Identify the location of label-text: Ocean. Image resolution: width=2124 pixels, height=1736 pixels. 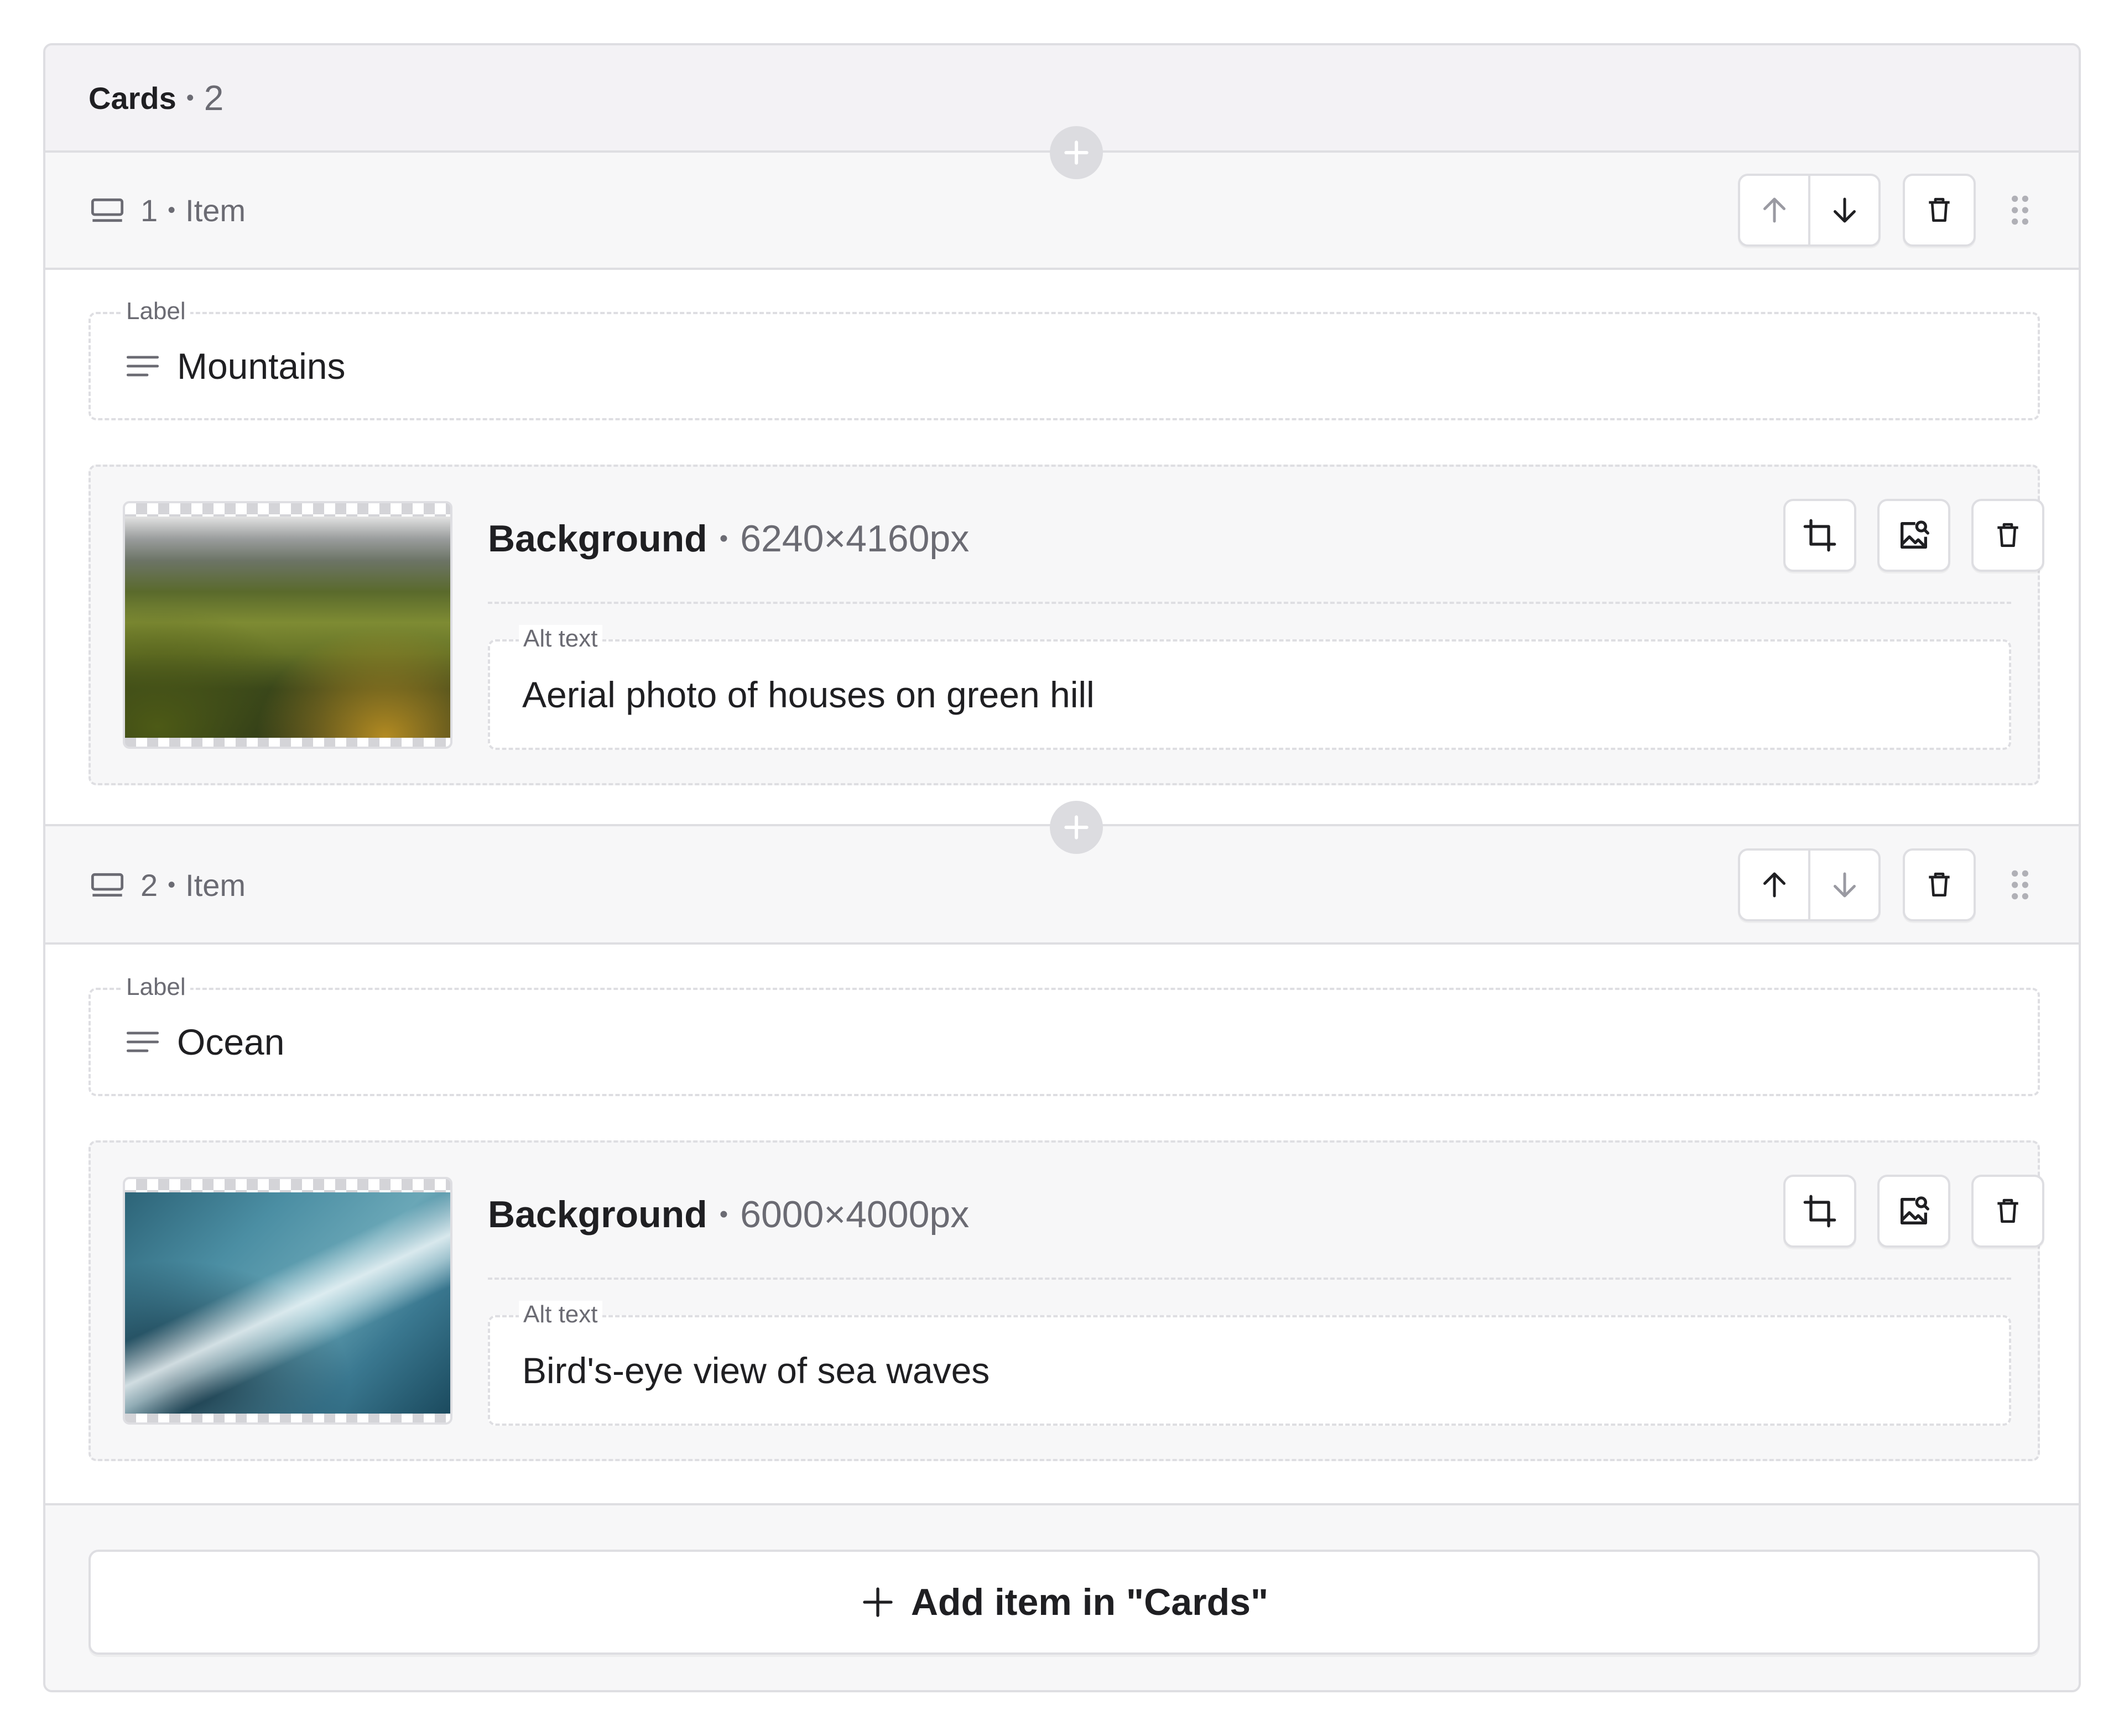
(231, 1041).